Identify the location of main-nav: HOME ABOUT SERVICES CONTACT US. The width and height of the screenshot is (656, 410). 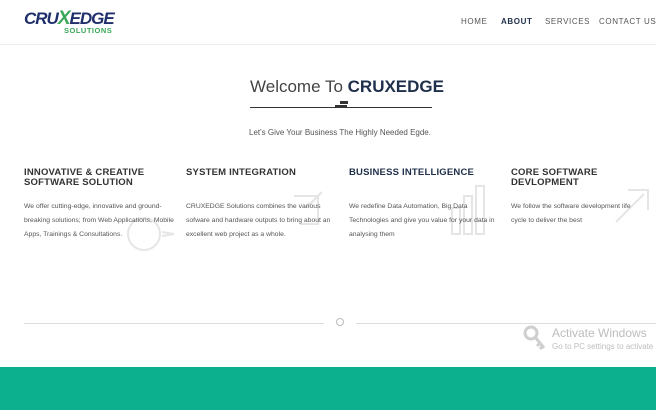
(328, 23).